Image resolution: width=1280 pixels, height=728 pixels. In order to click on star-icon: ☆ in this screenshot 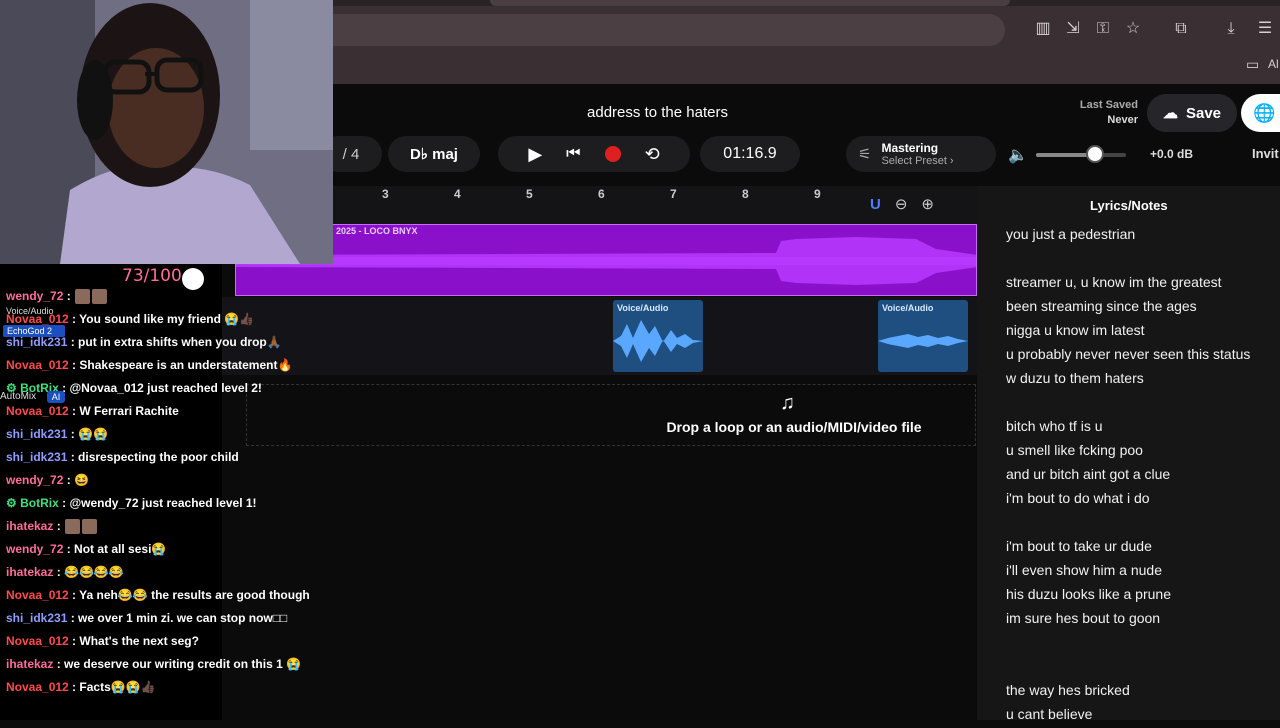, I will do `click(1133, 29)`.